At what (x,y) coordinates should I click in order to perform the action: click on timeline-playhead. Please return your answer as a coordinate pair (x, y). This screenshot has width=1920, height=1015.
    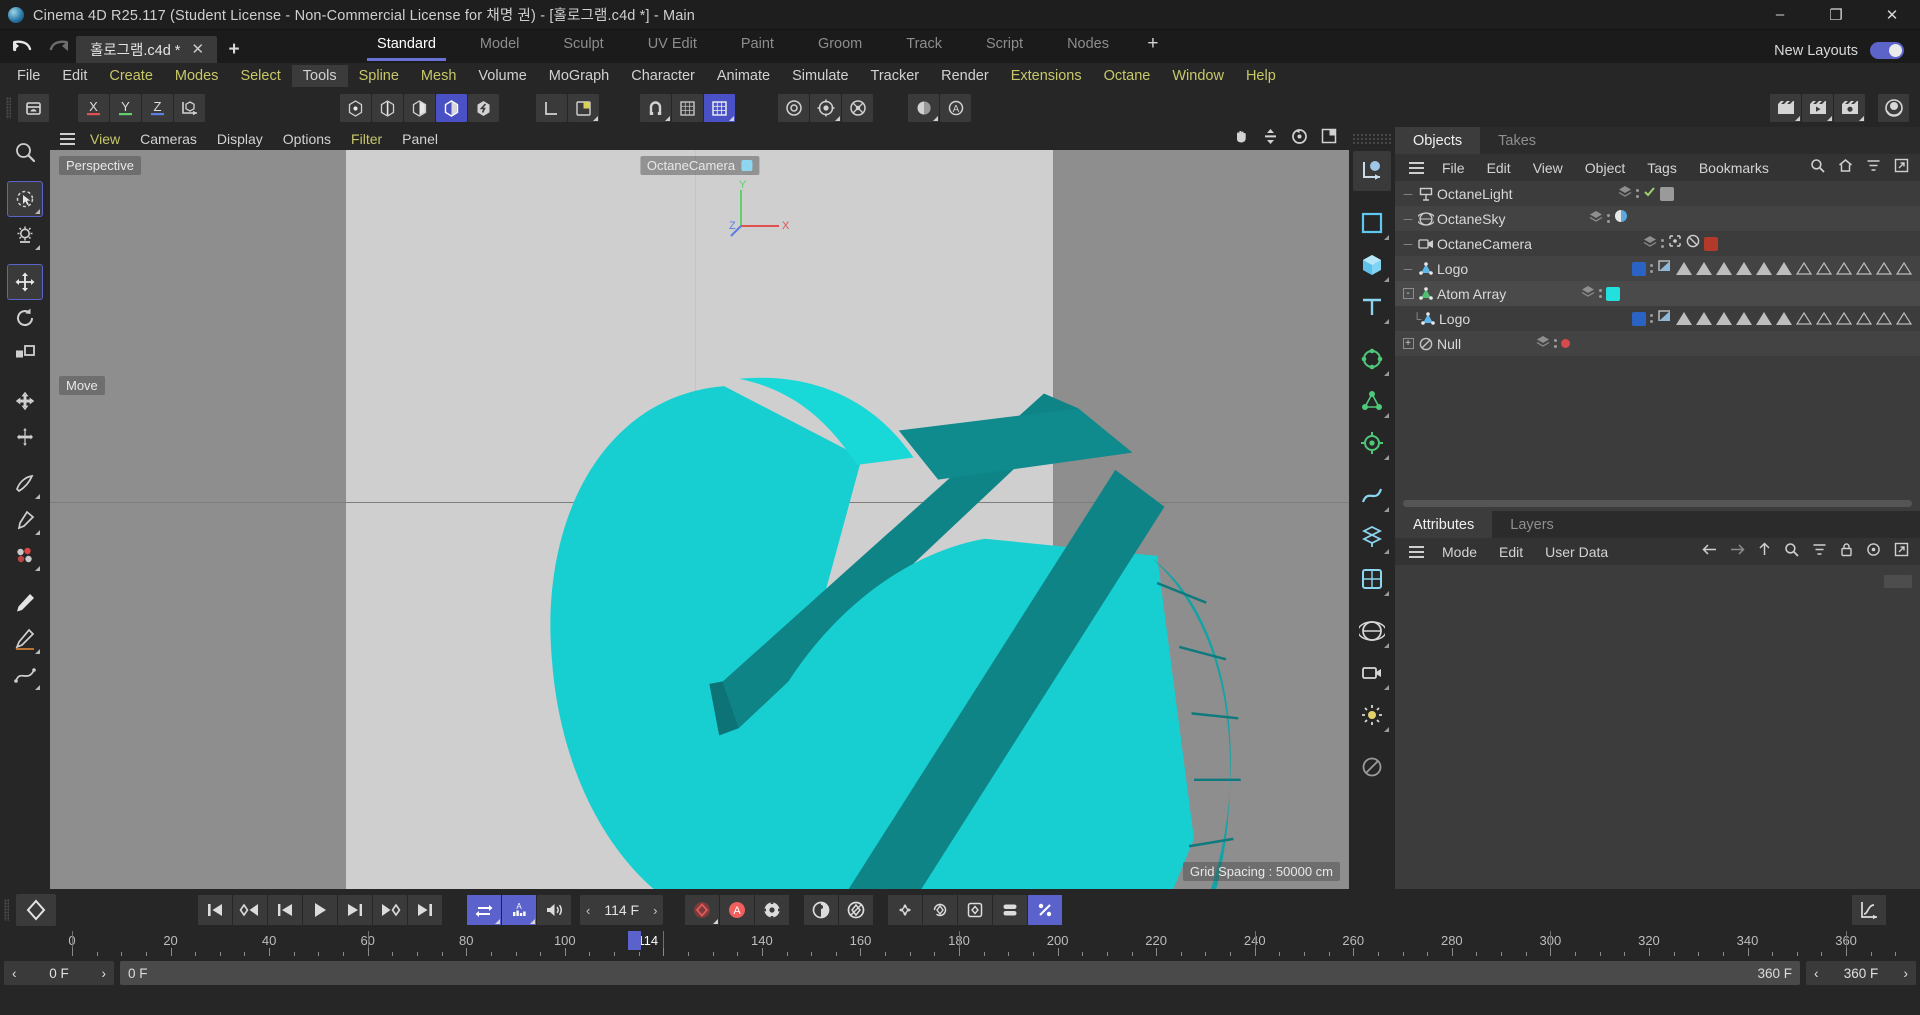
    Looking at the image, I should click on (634, 940).